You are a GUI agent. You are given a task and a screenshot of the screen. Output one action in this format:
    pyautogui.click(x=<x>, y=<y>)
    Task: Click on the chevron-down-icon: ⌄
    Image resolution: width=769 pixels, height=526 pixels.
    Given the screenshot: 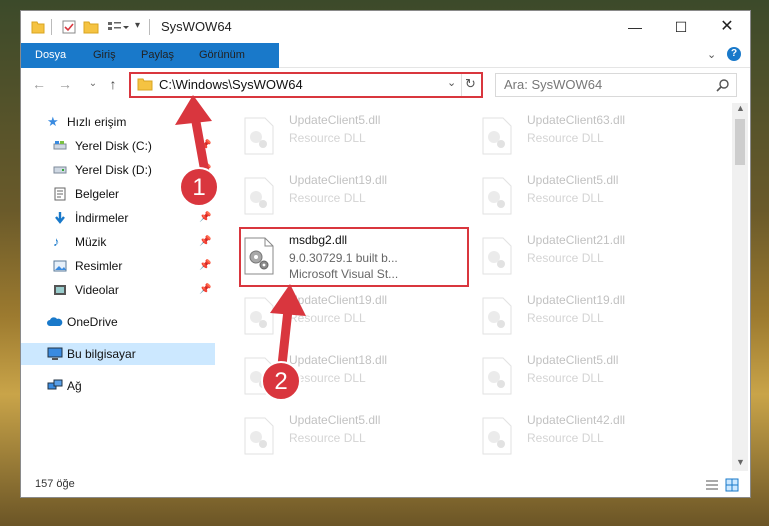 What is the action you would take?
    pyautogui.click(x=451, y=82)
    